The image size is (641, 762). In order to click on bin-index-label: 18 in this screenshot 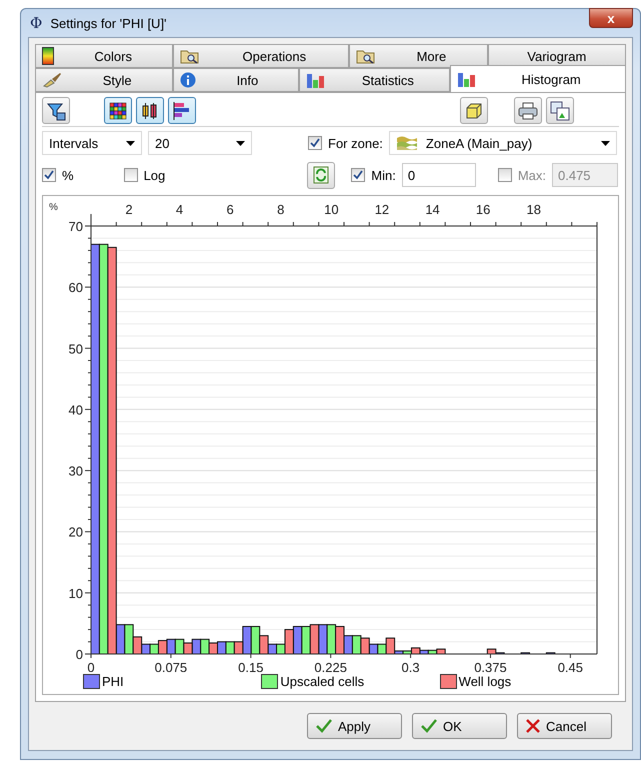, I will do `click(533, 209)`.